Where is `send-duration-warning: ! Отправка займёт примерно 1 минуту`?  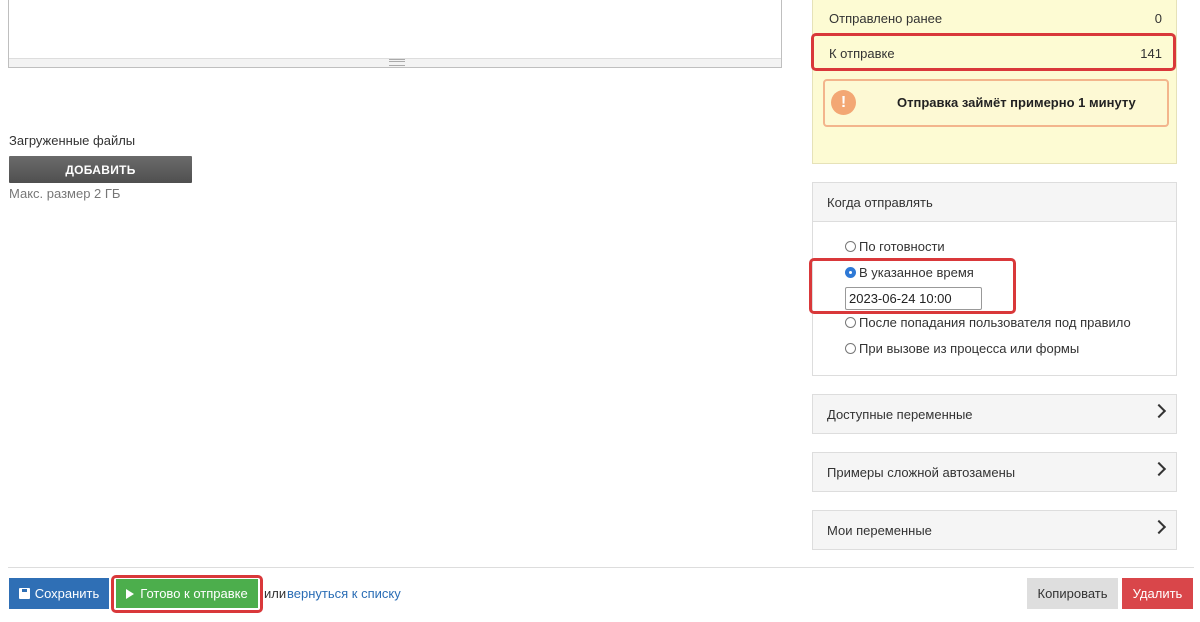 send-duration-warning: ! Отправка займёт примерно 1 минуту is located at coordinates (996, 103).